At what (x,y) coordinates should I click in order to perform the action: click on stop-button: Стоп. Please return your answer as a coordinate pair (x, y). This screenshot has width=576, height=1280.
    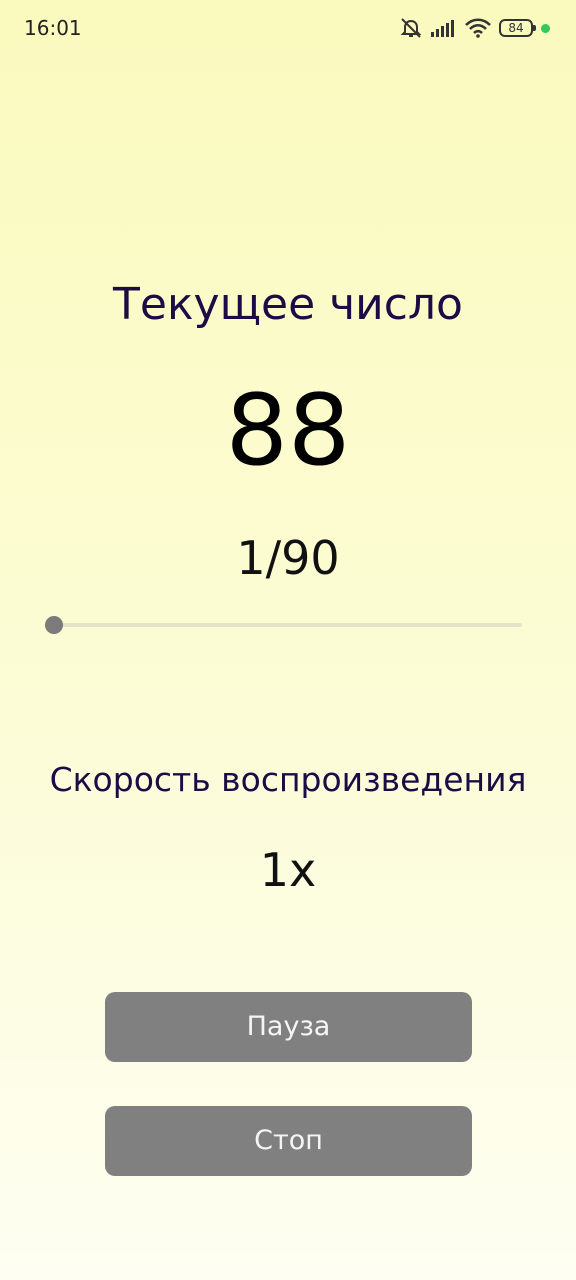
    Looking at the image, I should click on (288, 1141).